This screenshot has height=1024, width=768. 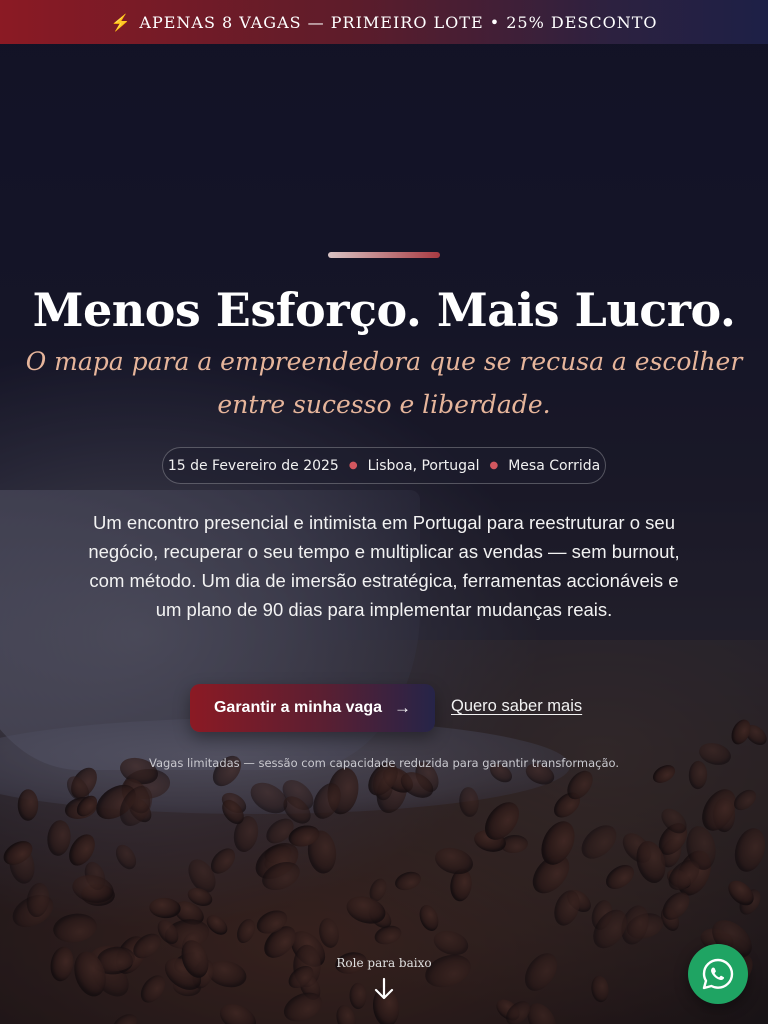 I want to click on scroll-down-label: Role para baixo, so click(x=384, y=963).